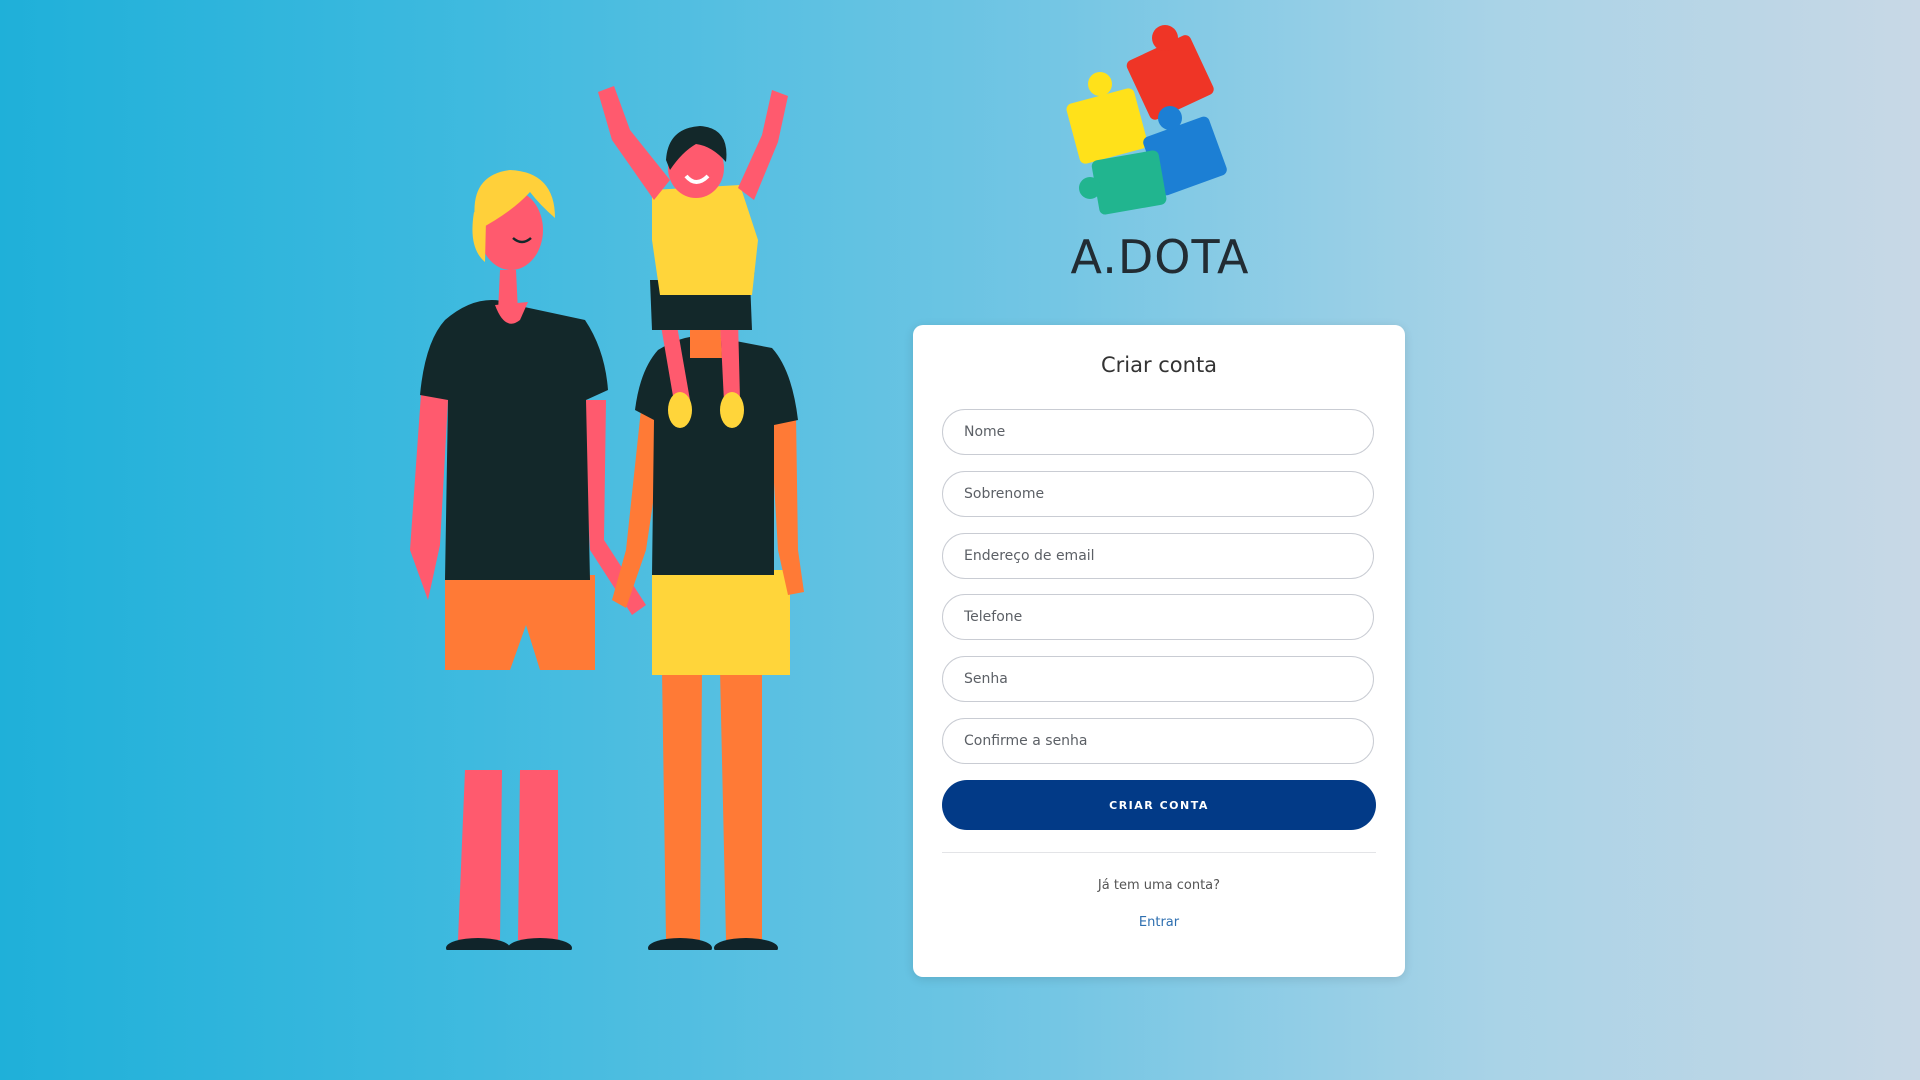  I want to click on login-link: Entrar, so click(1159, 922).